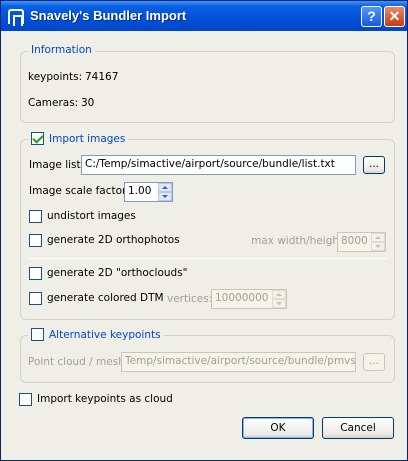 Image resolution: width=408 pixels, height=461 pixels. Describe the element at coordinates (53, 103) in the screenshot. I see `cameras-label: Cameras:` at that location.